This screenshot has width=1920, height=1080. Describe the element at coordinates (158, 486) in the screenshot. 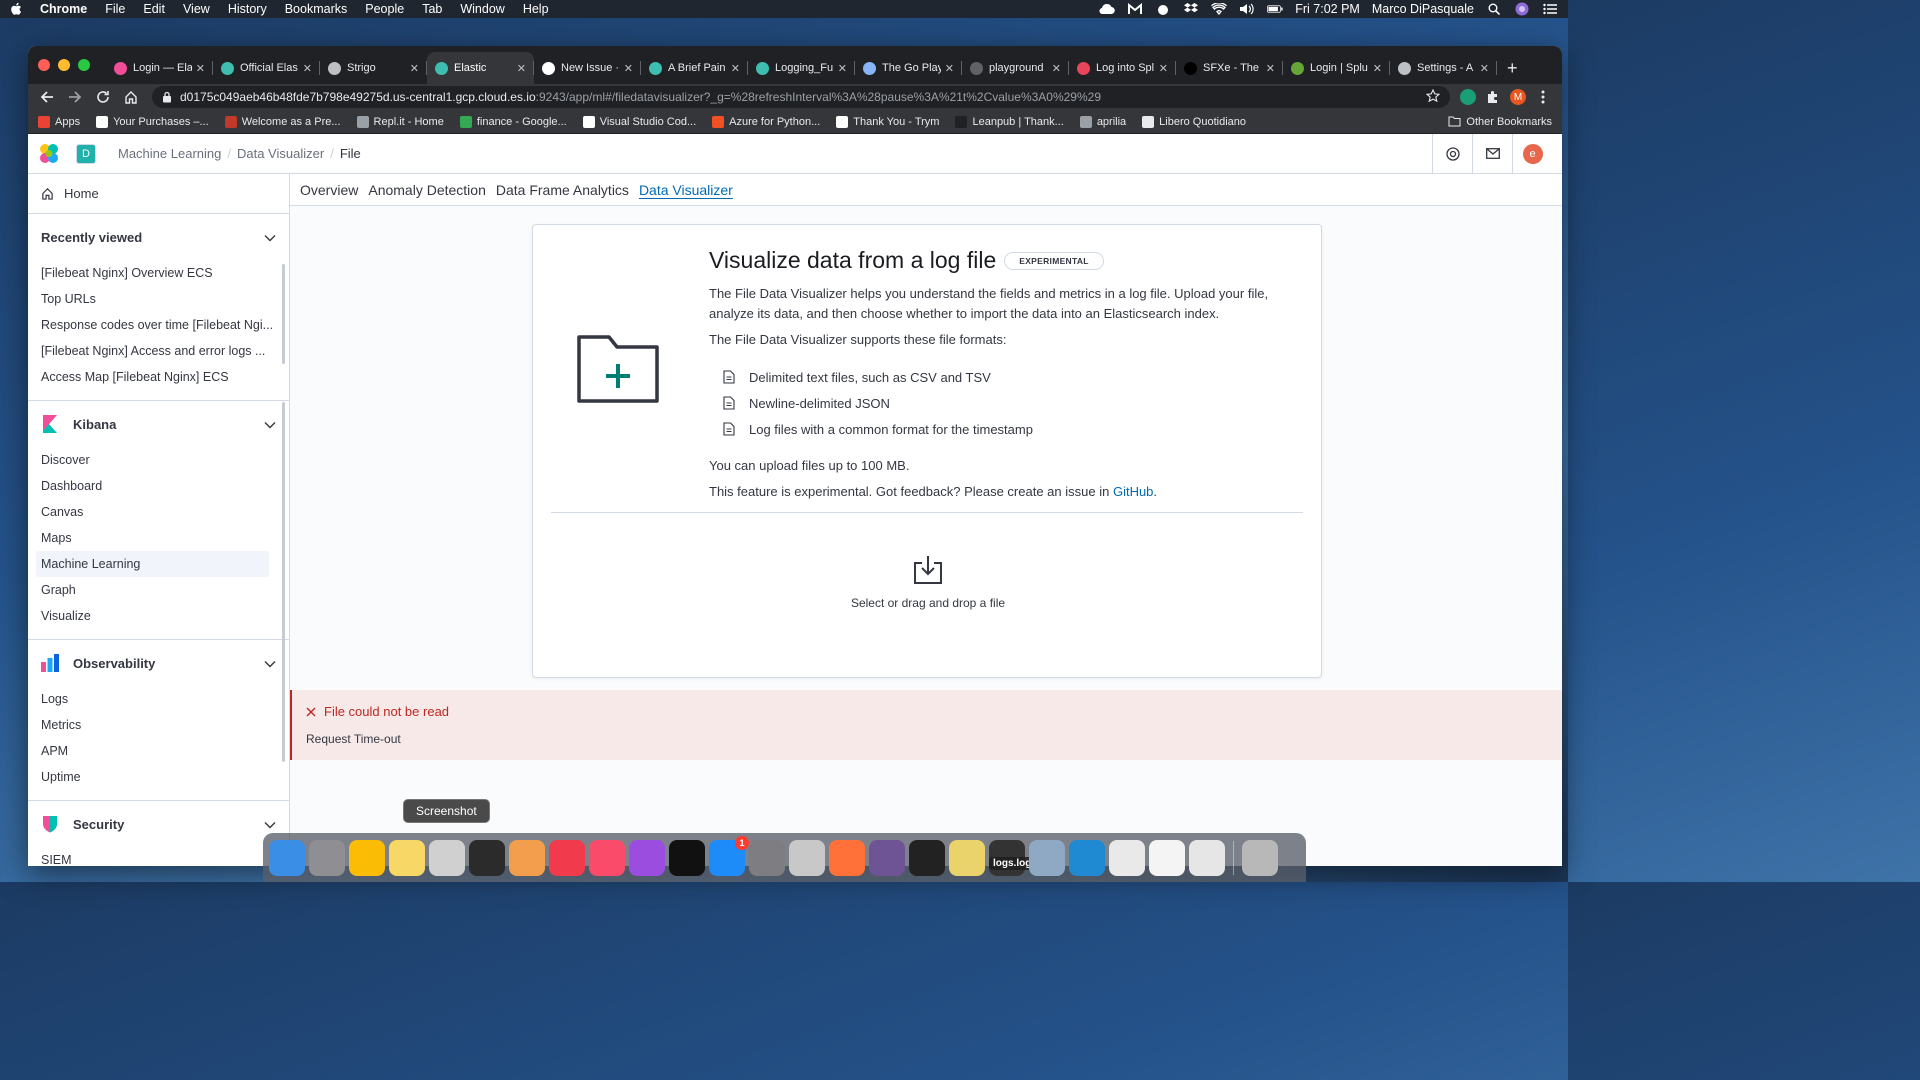

I see `sidebar-item-dashboard: Dashboard` at that location.